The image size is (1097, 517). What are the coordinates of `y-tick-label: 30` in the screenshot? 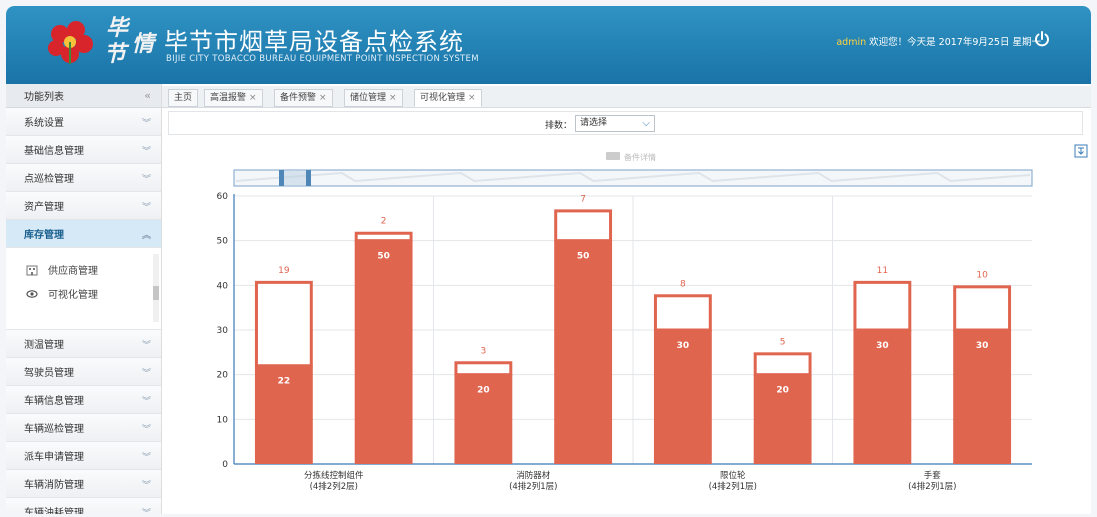 It's located at (223, 331).